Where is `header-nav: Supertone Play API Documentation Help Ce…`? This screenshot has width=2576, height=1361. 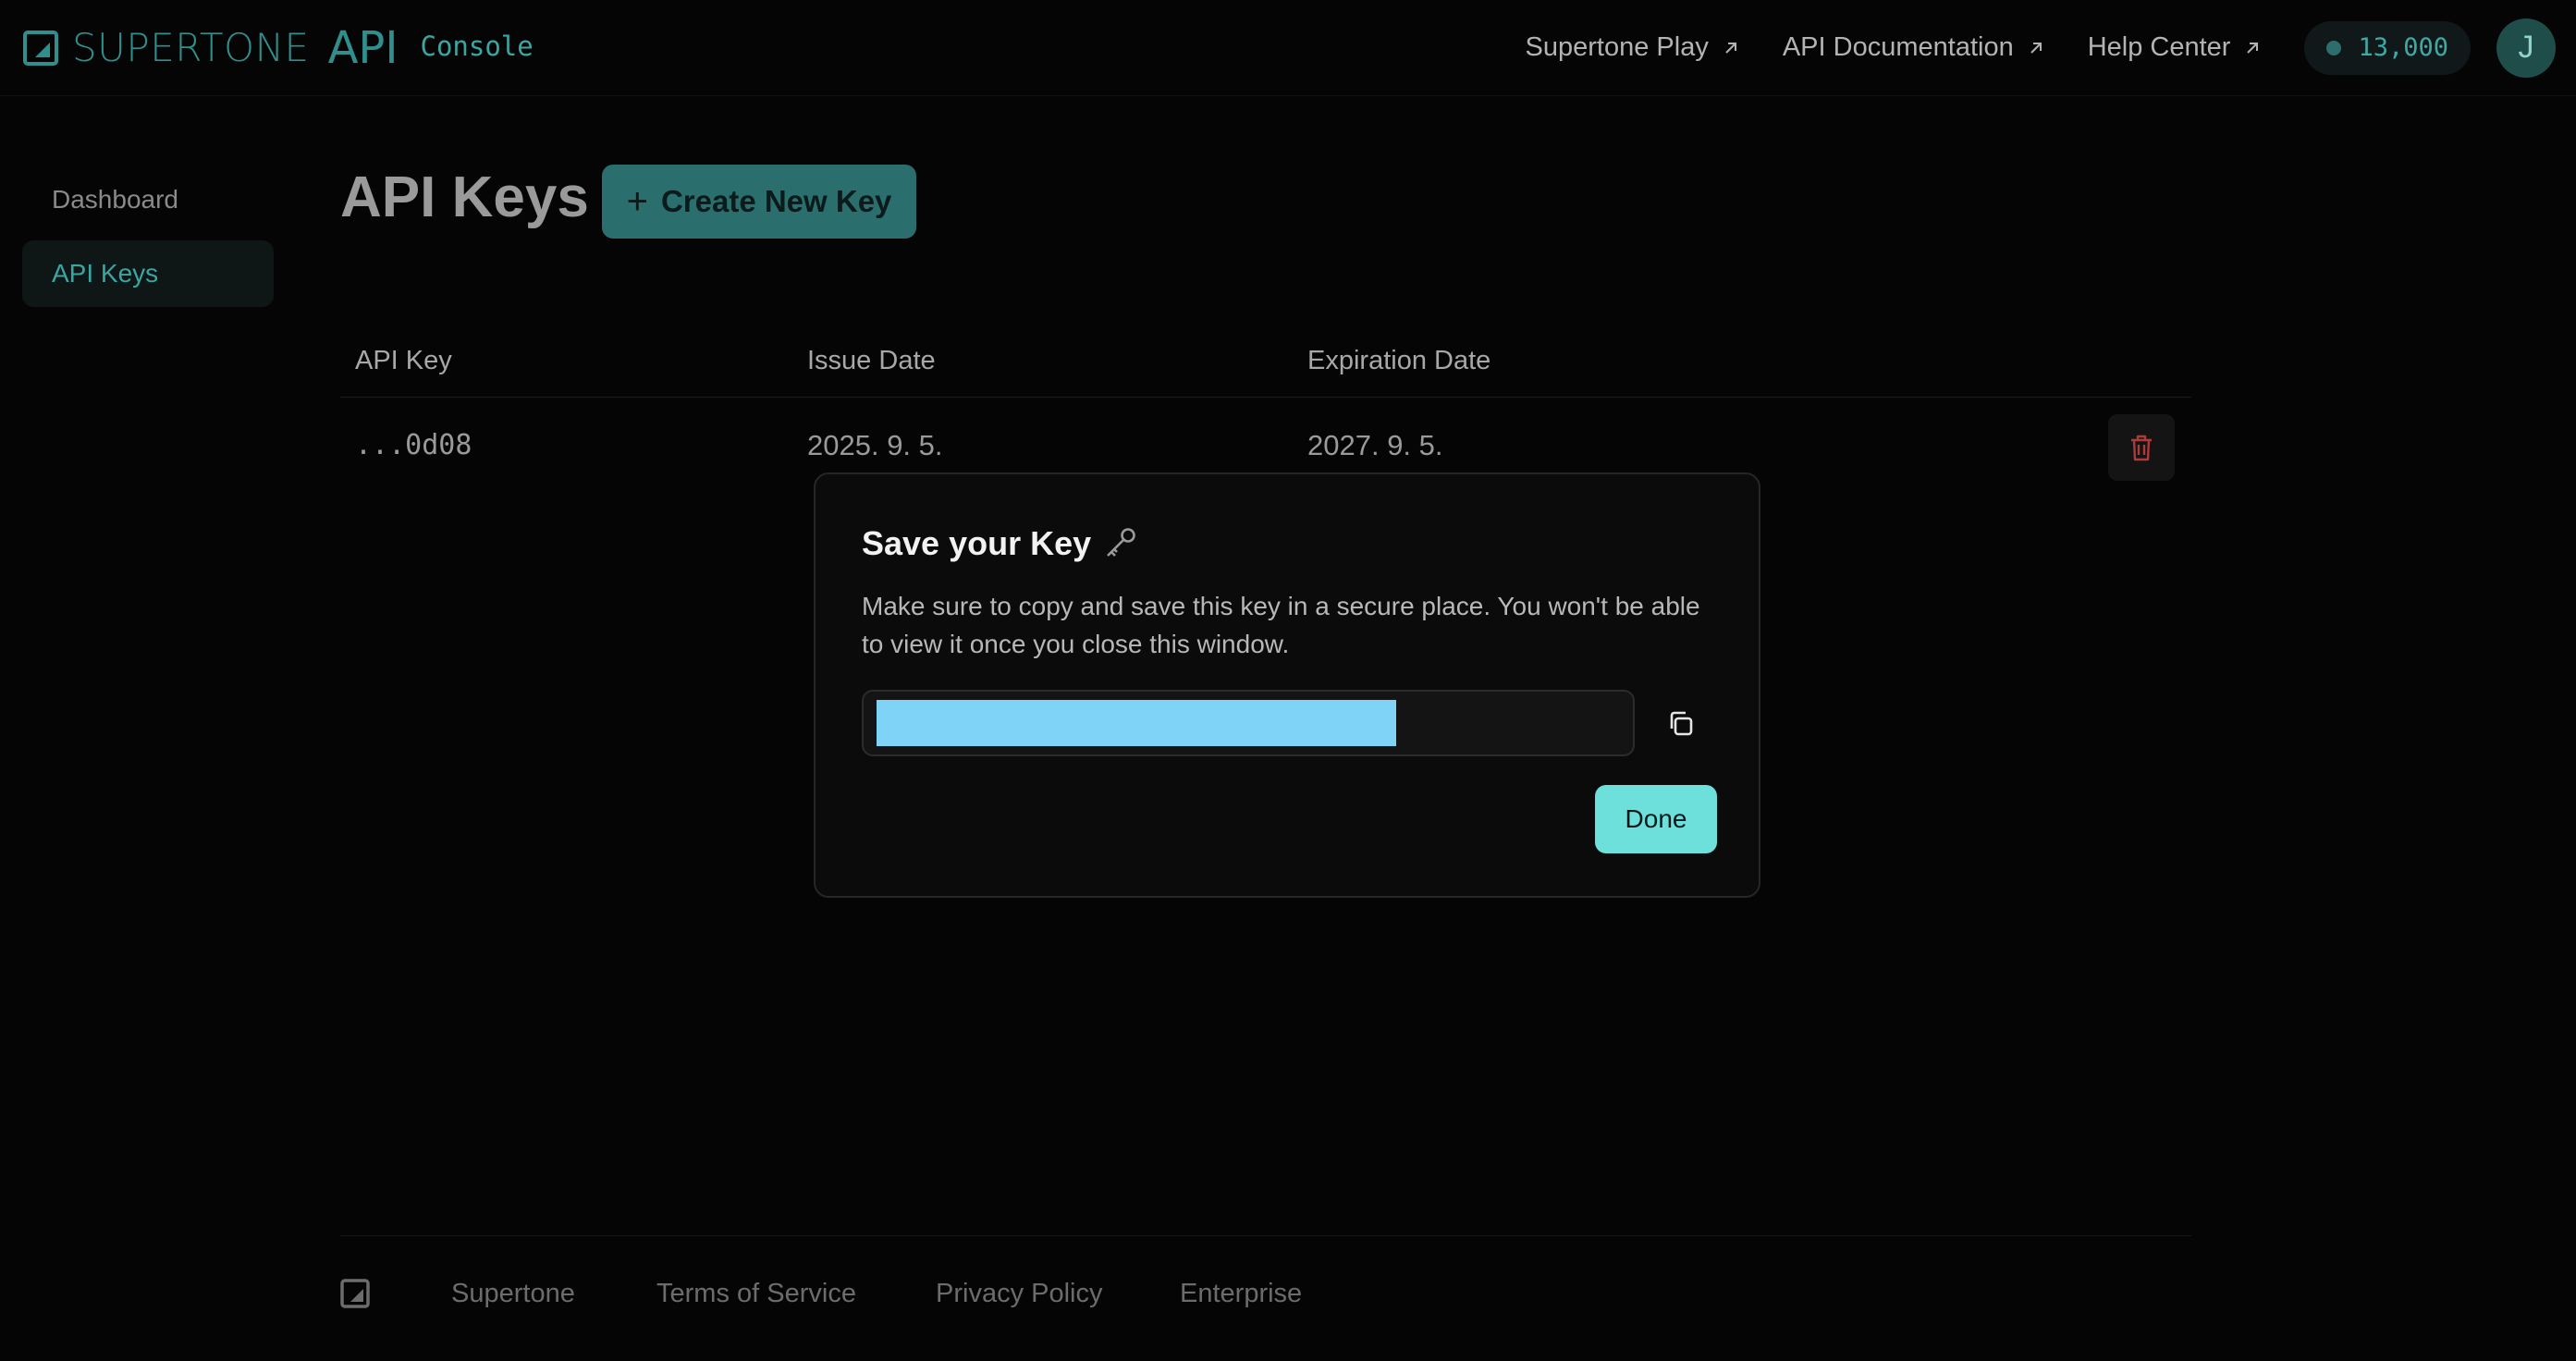 header-nav: Supertone Play API Documentation Help Ce… is located at coordinates (2019, 48).